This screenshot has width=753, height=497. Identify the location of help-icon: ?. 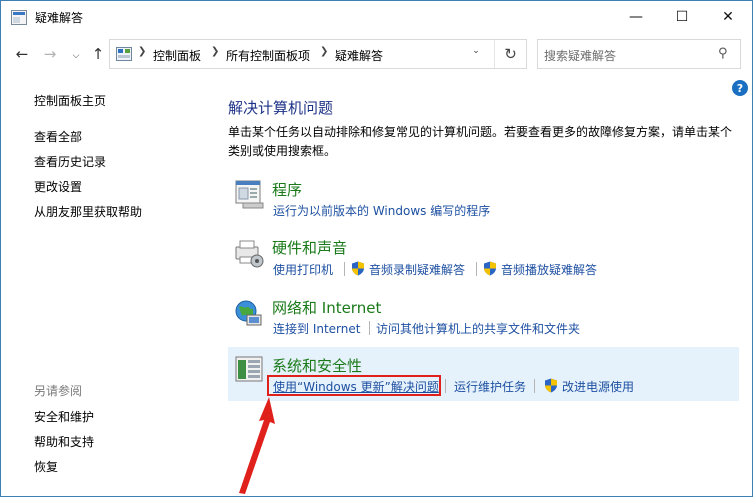
(740, 88).